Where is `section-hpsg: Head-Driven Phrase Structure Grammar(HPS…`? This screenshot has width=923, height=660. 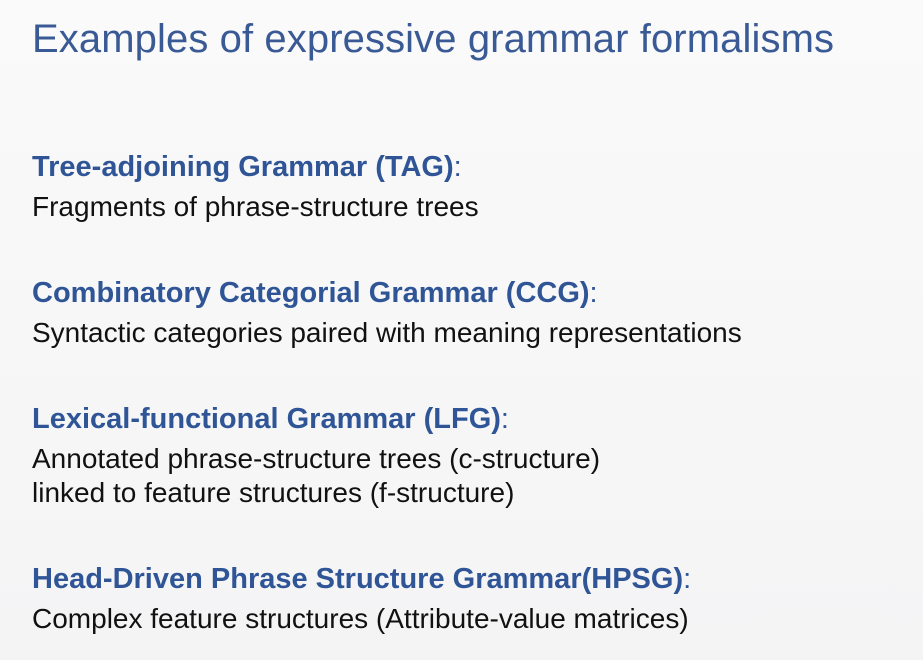
section-hpsg: Head-Driven Phrase Structure Grammar(HPS… is located at coordinates (472, 599).